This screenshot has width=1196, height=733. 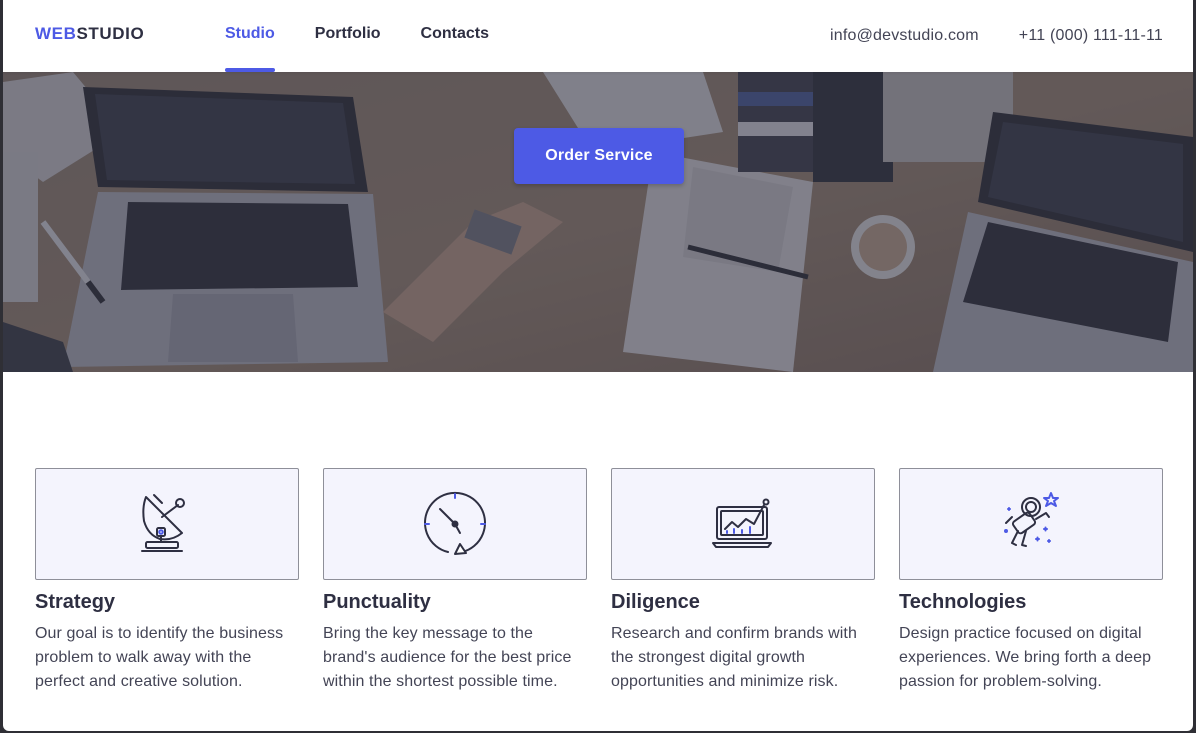 I want to click on logo-web: WEB, so click(x=56, y=33).